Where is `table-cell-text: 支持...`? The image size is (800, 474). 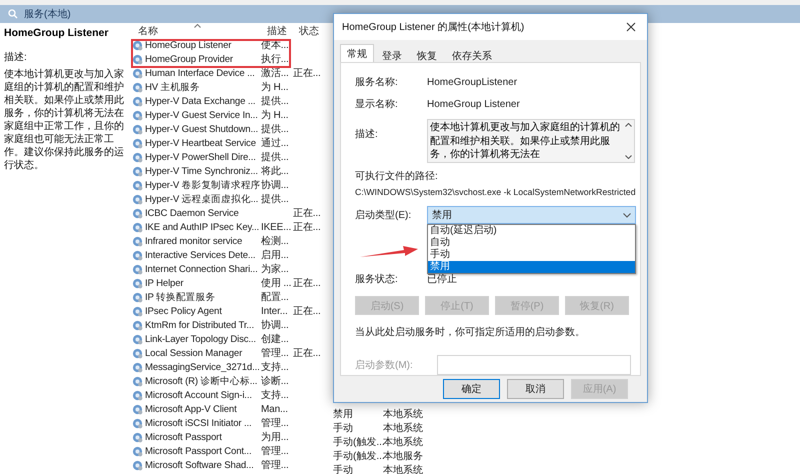
table-cell-text: 支持... is located at coordinates (275, 367).